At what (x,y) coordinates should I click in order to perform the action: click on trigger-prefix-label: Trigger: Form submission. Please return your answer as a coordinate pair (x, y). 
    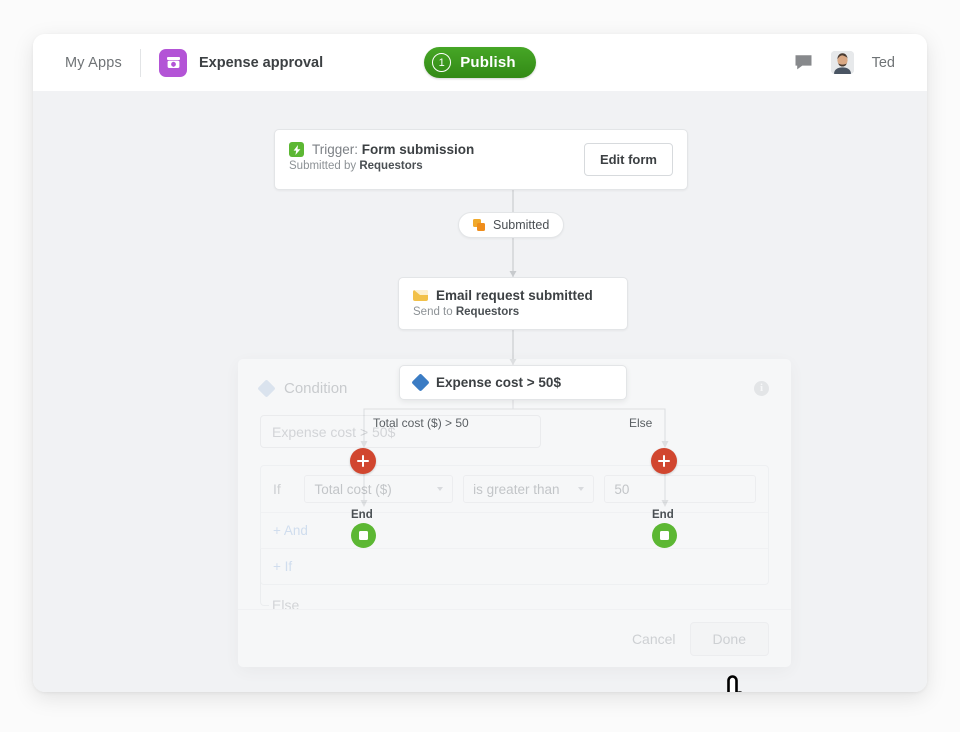
    Looking at the image, I should click on (393, 149).